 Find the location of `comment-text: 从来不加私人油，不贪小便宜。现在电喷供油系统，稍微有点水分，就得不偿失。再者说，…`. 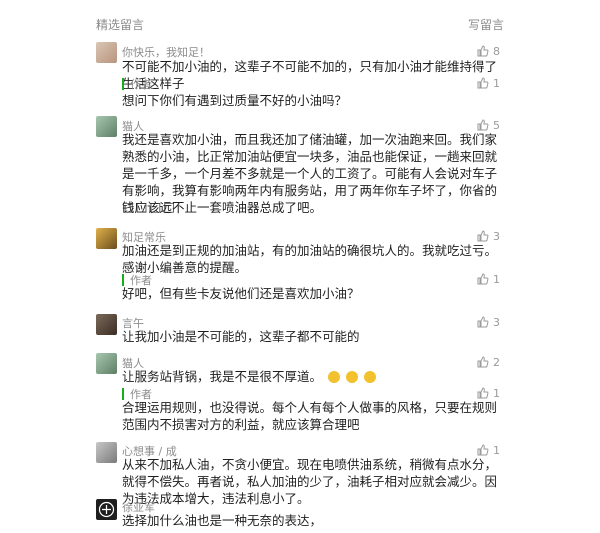

comment-text: 从来不加私人油，不贪小便宜。现在电喷供油系统，稍微有点水分，就得不偿失。再者说，… is located at coordinates (310, 481).